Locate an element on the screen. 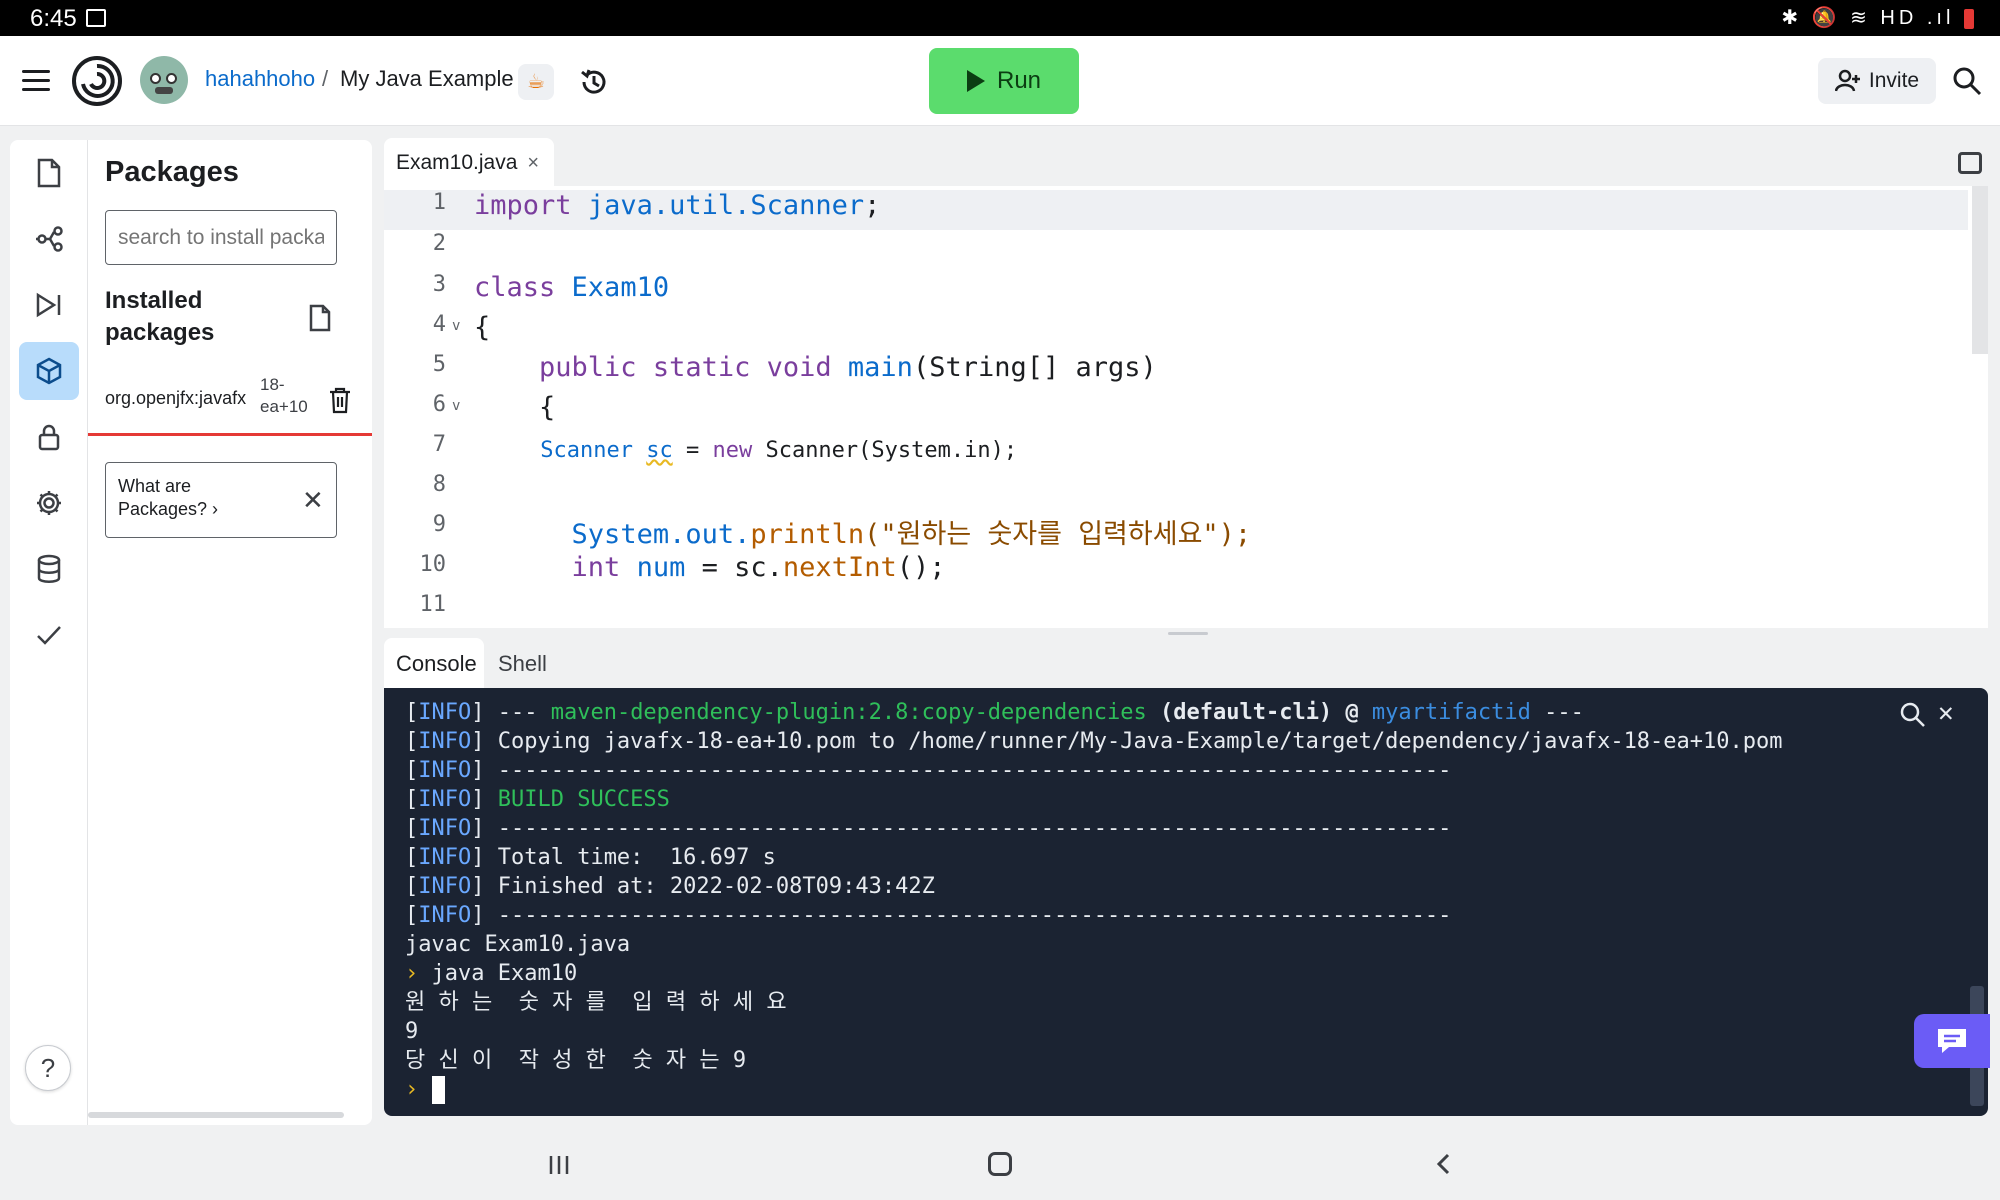 The height and width of the screenshot is (1200, 2000). console-search-icon is located at coordinates (1913, 715).